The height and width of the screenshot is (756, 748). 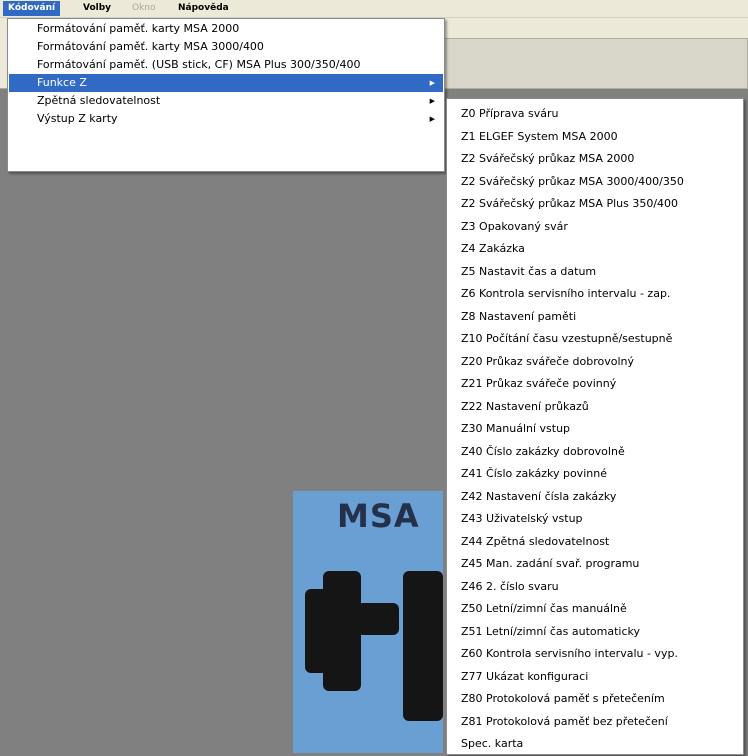 I want to click on submenu-item: Z45 Man. zadání svař. programu, so click(x=595, y=564).